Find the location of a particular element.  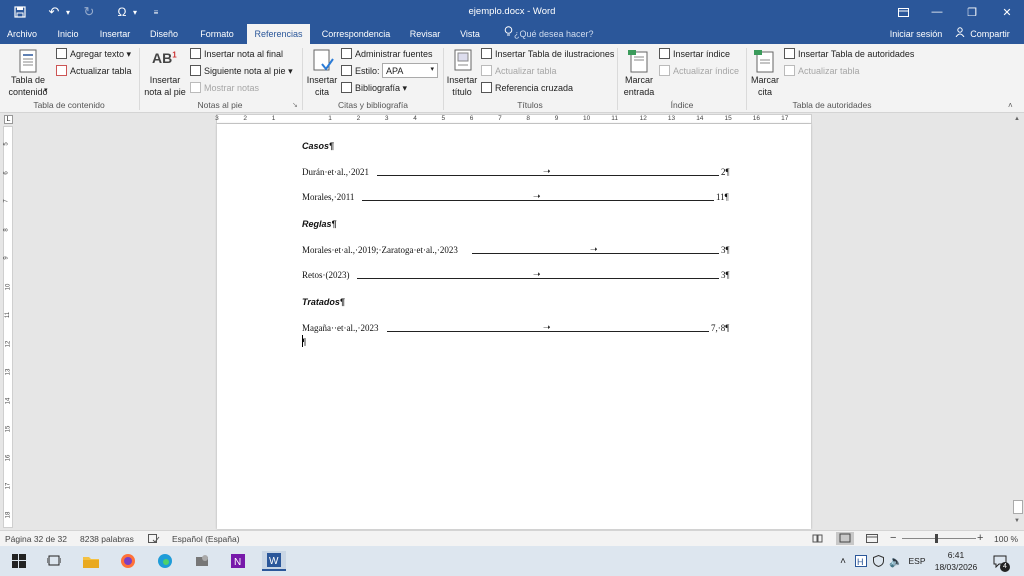

insert-table-figures-button: Insertar Tabla de ilustraciones is located at coordinates (547, 53).